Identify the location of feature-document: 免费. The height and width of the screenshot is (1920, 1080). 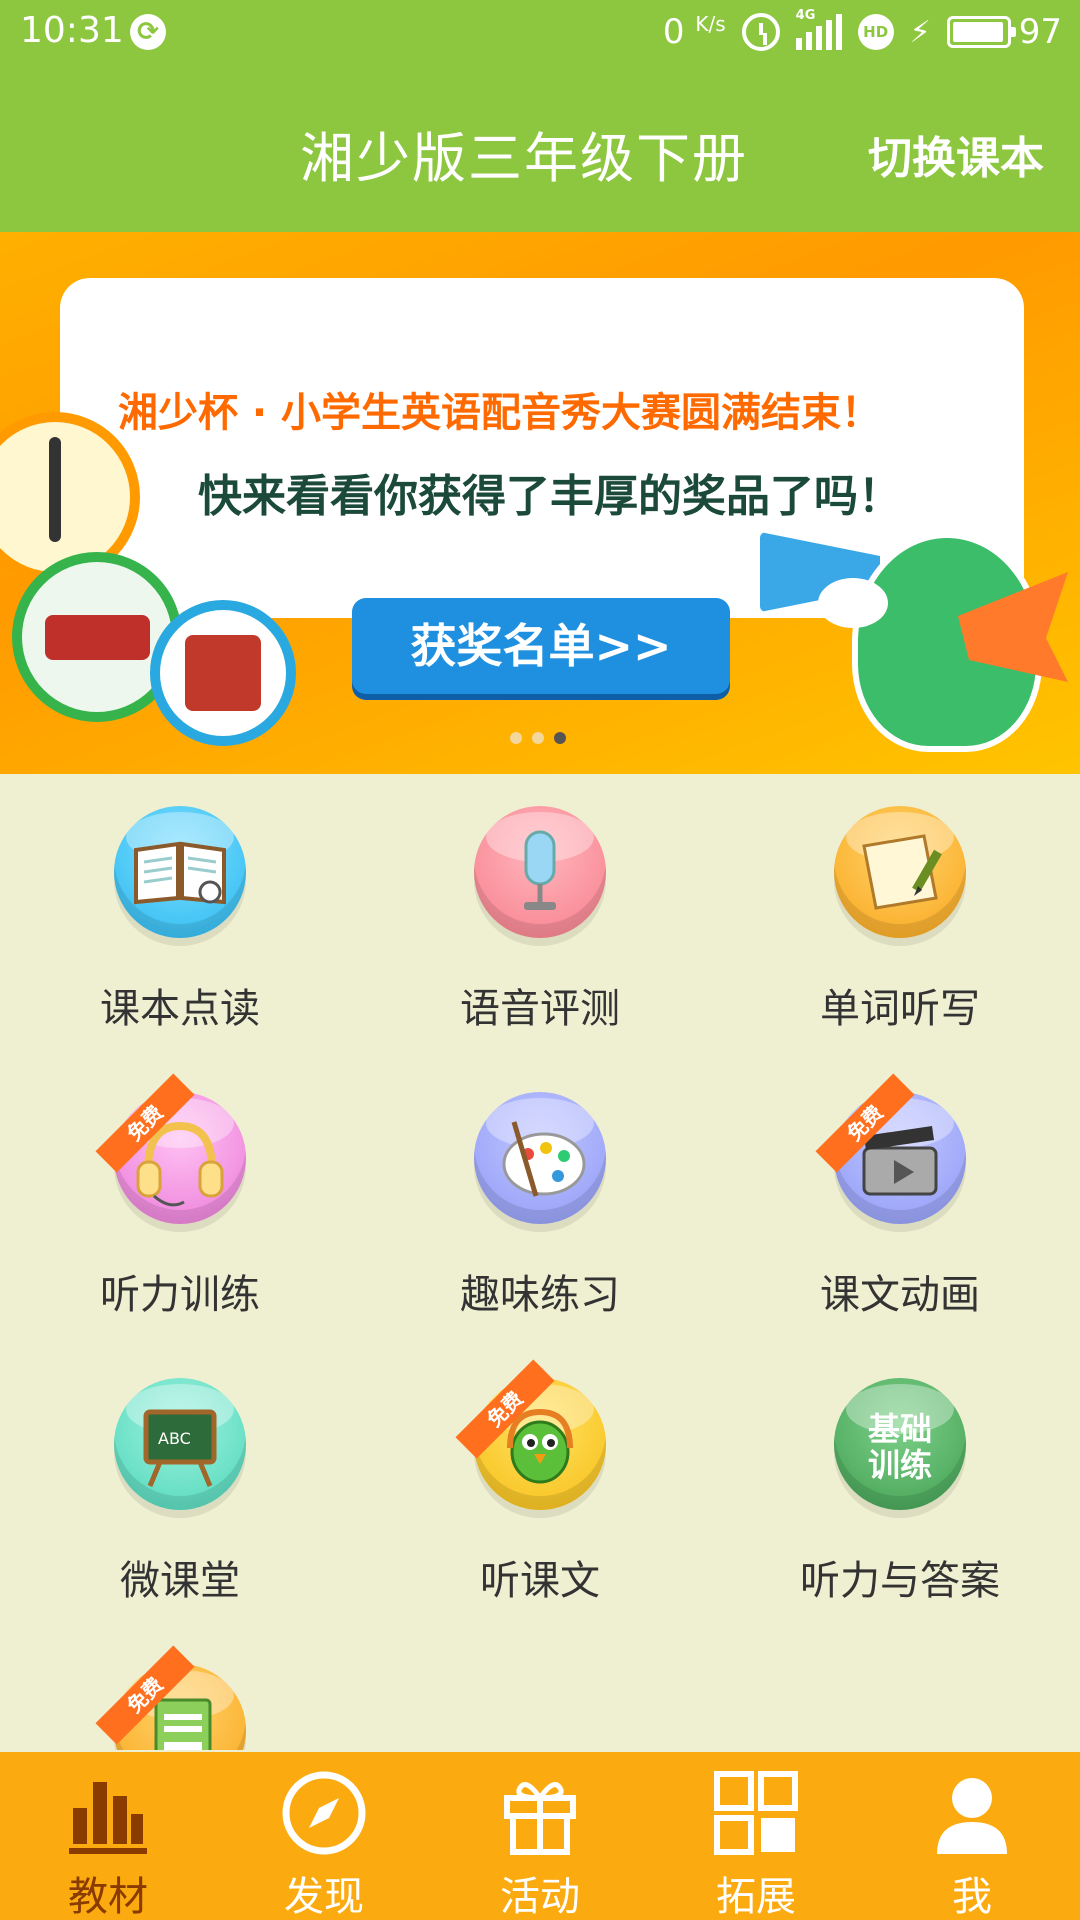
(180, 1692).